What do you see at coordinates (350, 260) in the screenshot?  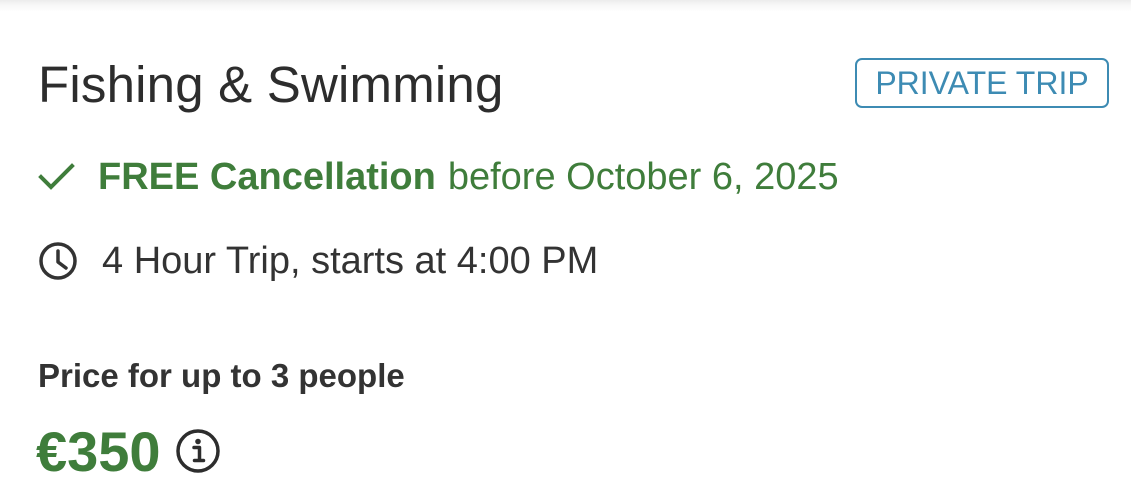 I see `trip-duration-text: 4 Hour Trip, starts at 4:00 PM` at bounding box center [350, 260].